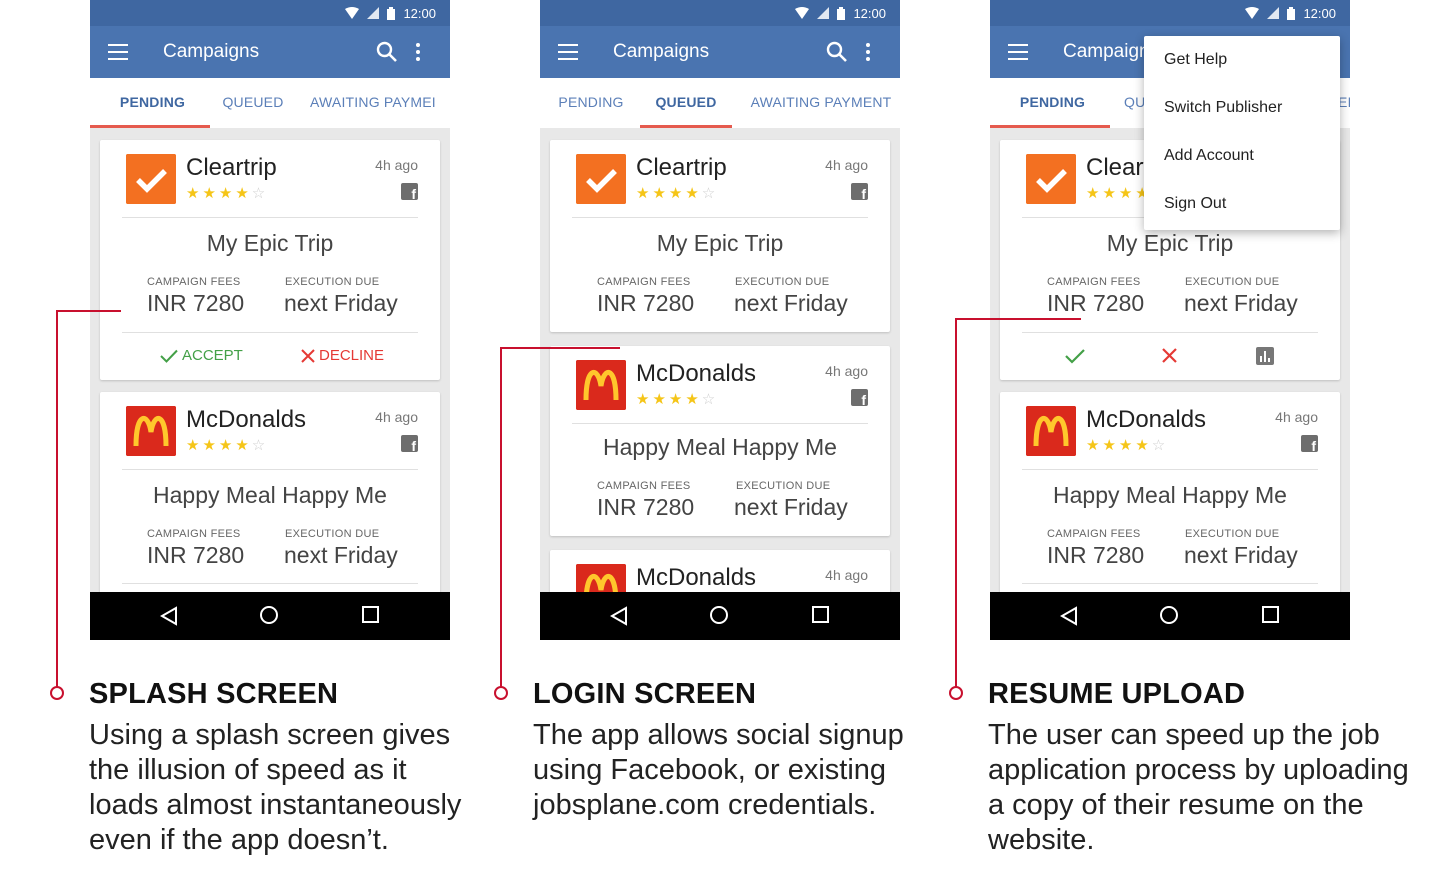 Image resolution: width=1440 pixels, height=872 pixels. Describe the element at coordinates (1041, 840) in the screenshot. I see `caption-line: website.` at that location.